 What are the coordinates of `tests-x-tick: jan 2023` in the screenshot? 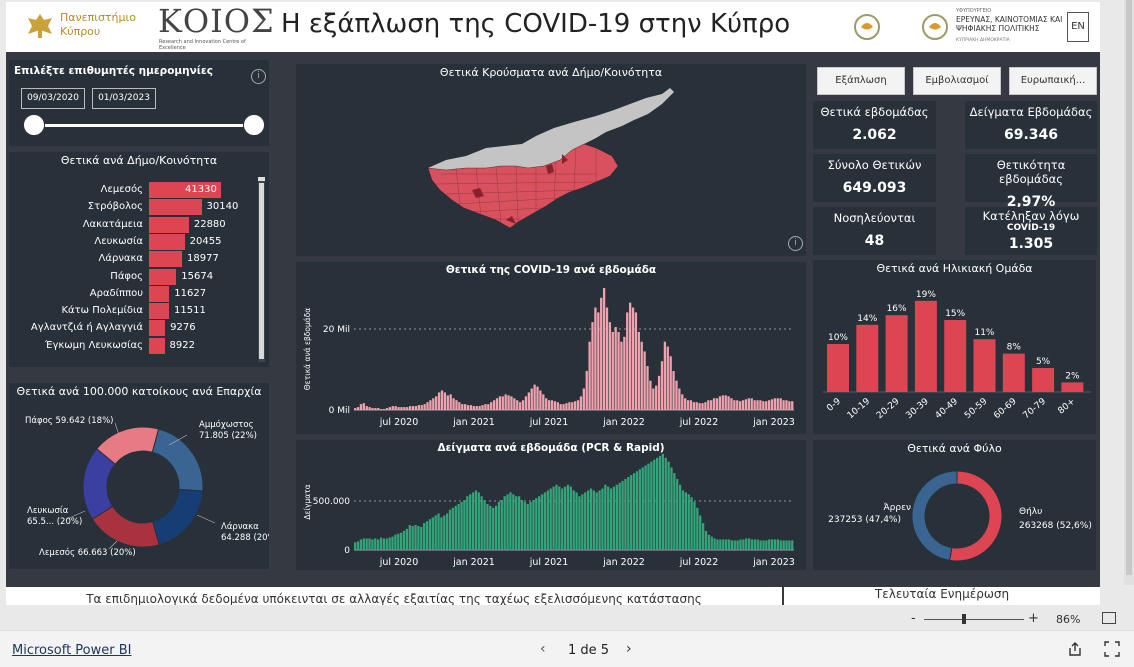 It's located at (773, 562).